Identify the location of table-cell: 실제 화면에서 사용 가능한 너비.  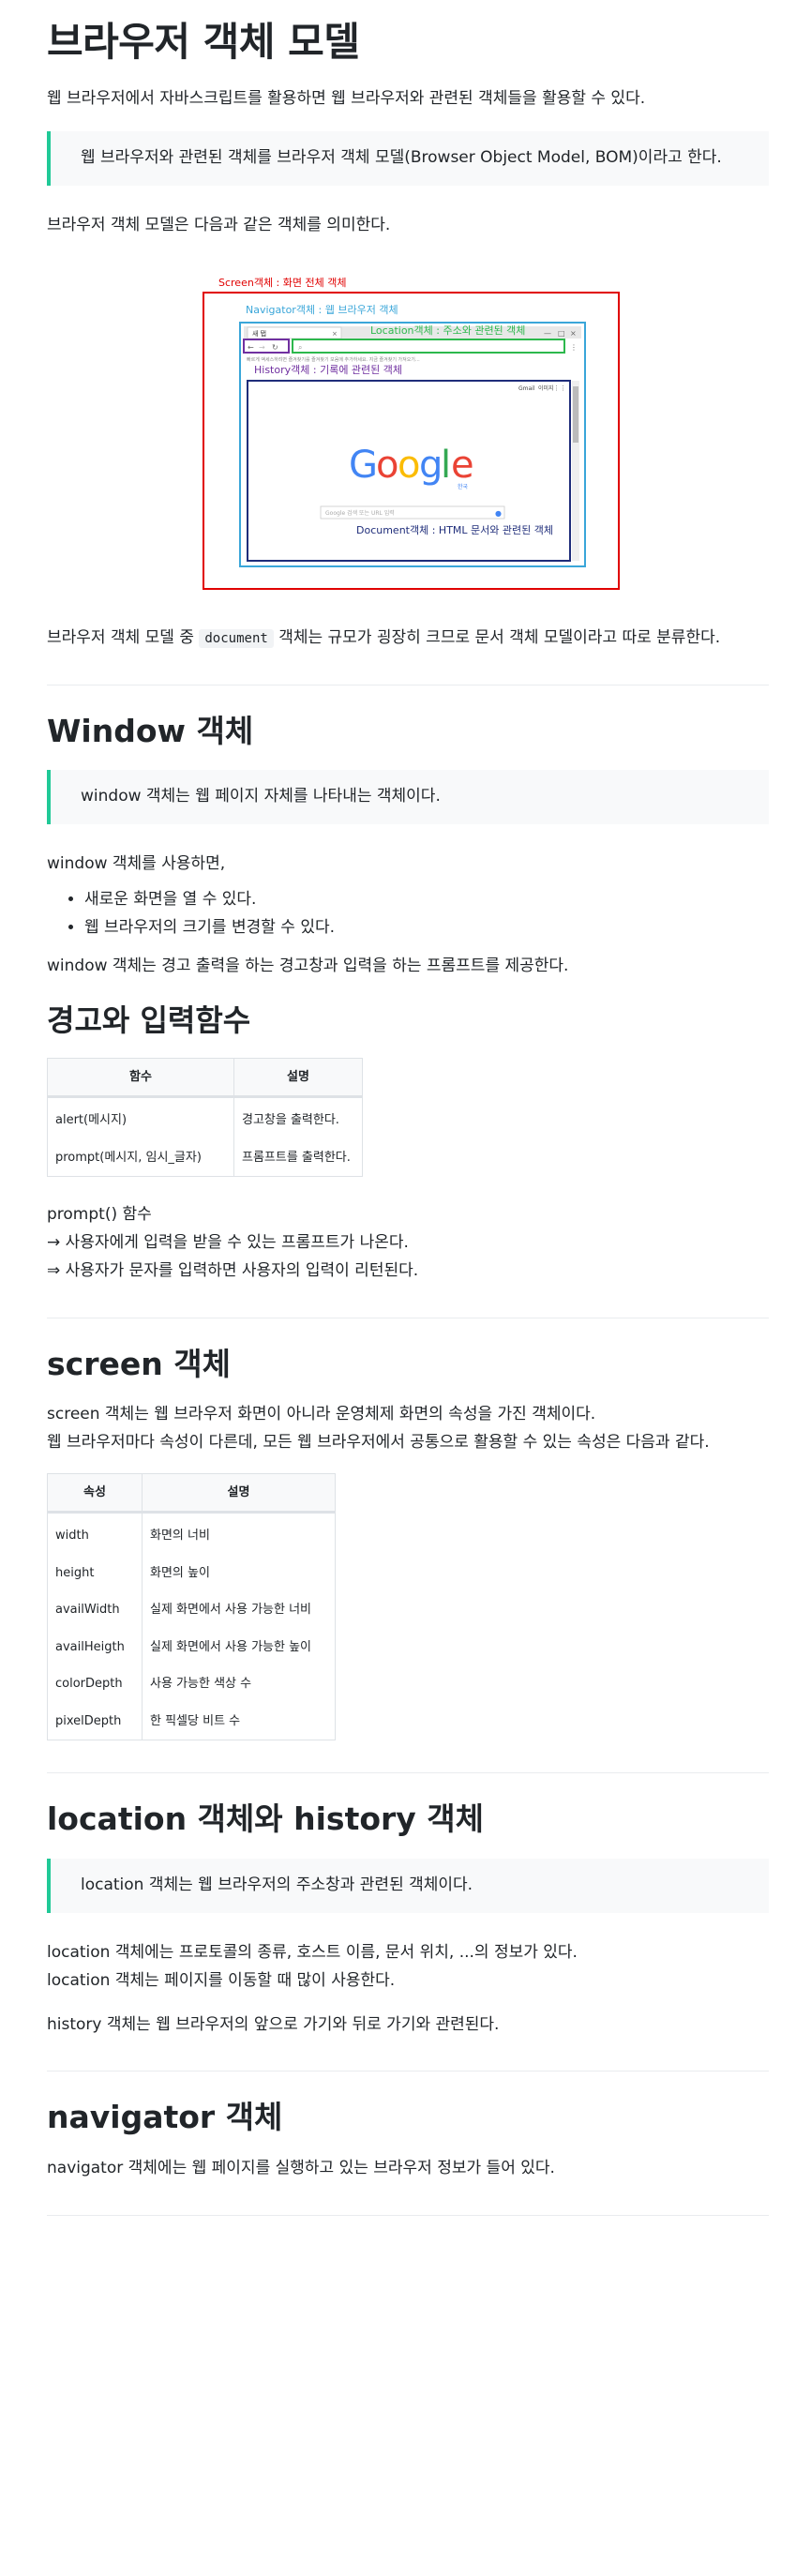
(239, 1611).